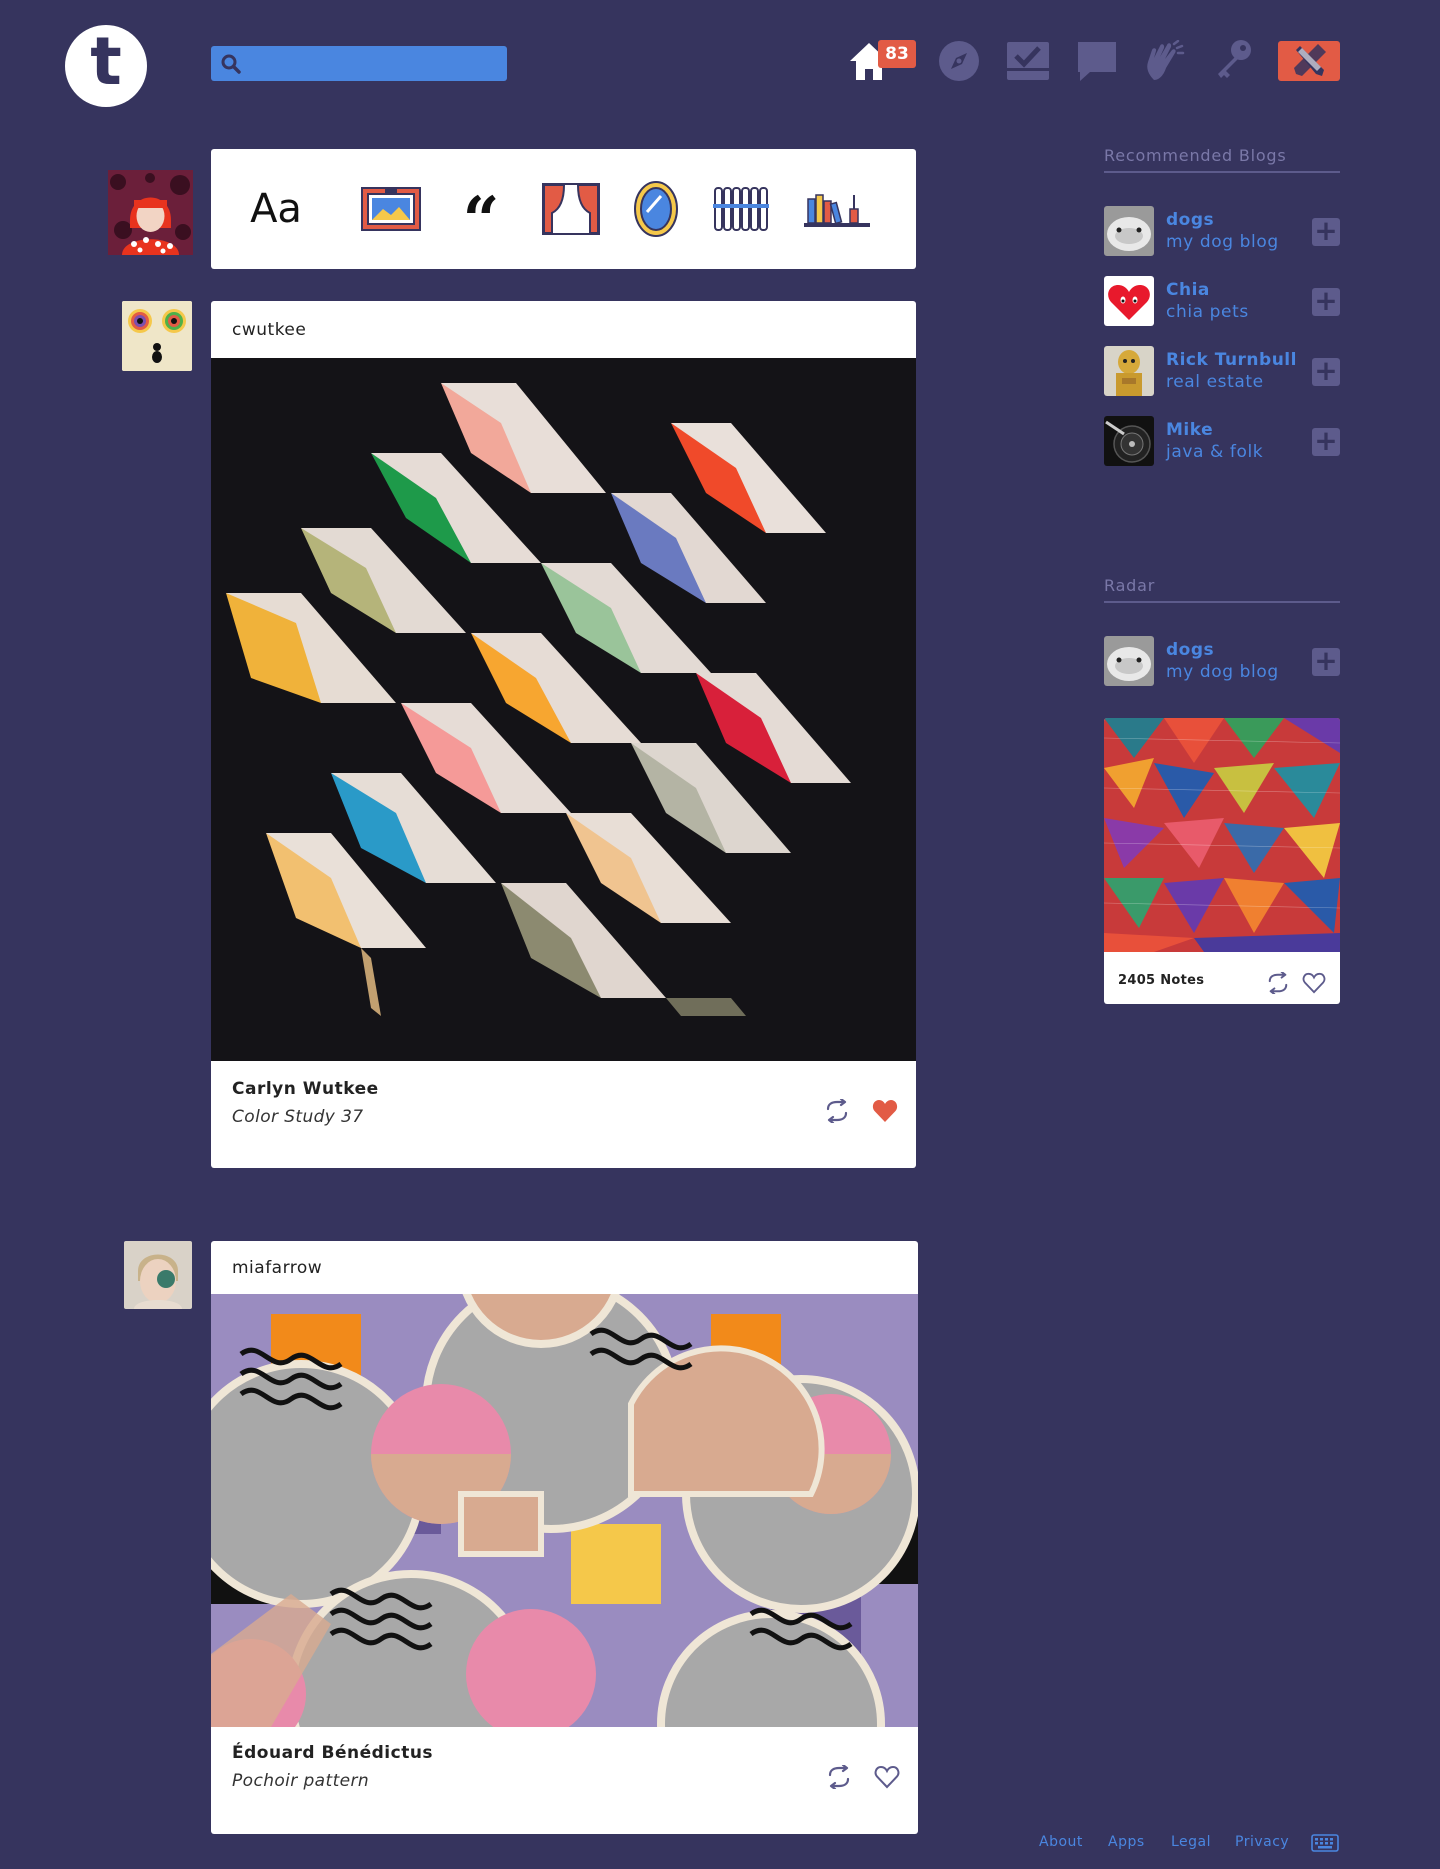 This screenshot has height=1869, width=1440. I want to click on blog-description: real estate, so click(1215, 382).